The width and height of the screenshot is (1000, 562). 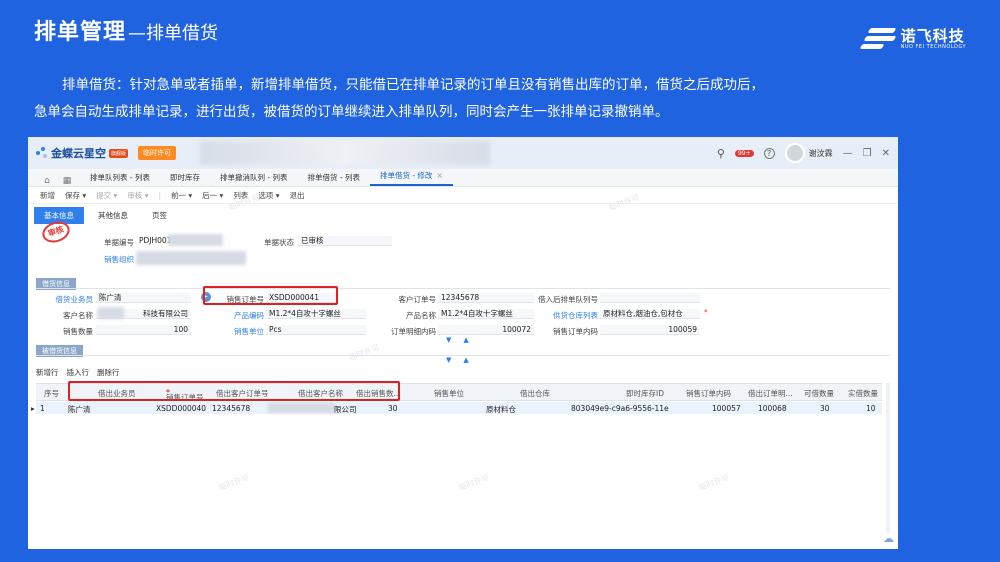 I want to click on brand-name: 诺飞科技, so click(x=932, y=35).